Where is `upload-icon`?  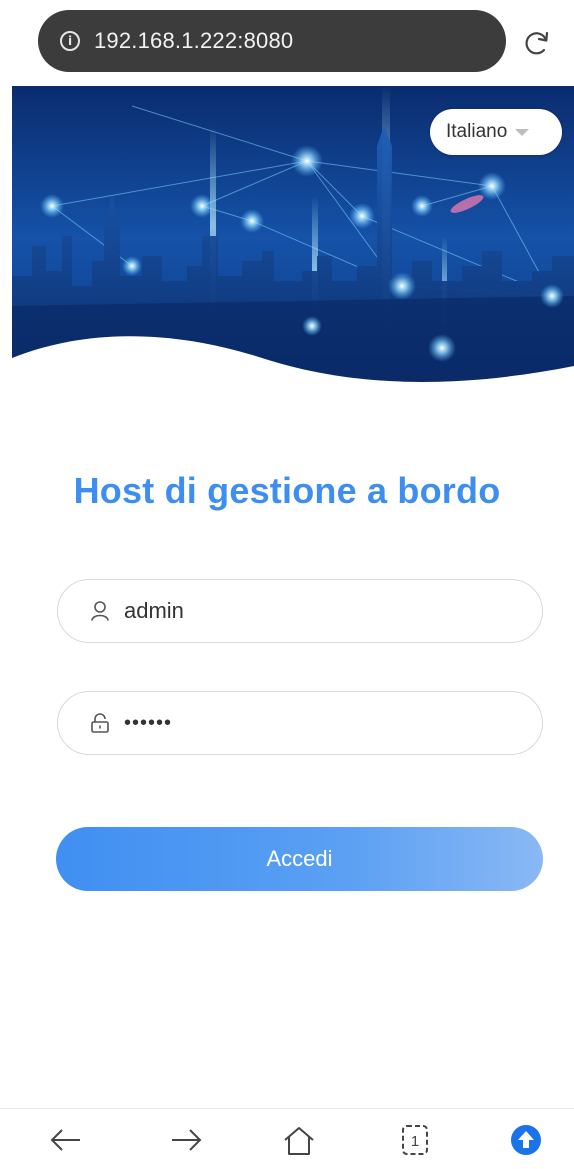 upload-icon is located at coordinates (526, 1139).